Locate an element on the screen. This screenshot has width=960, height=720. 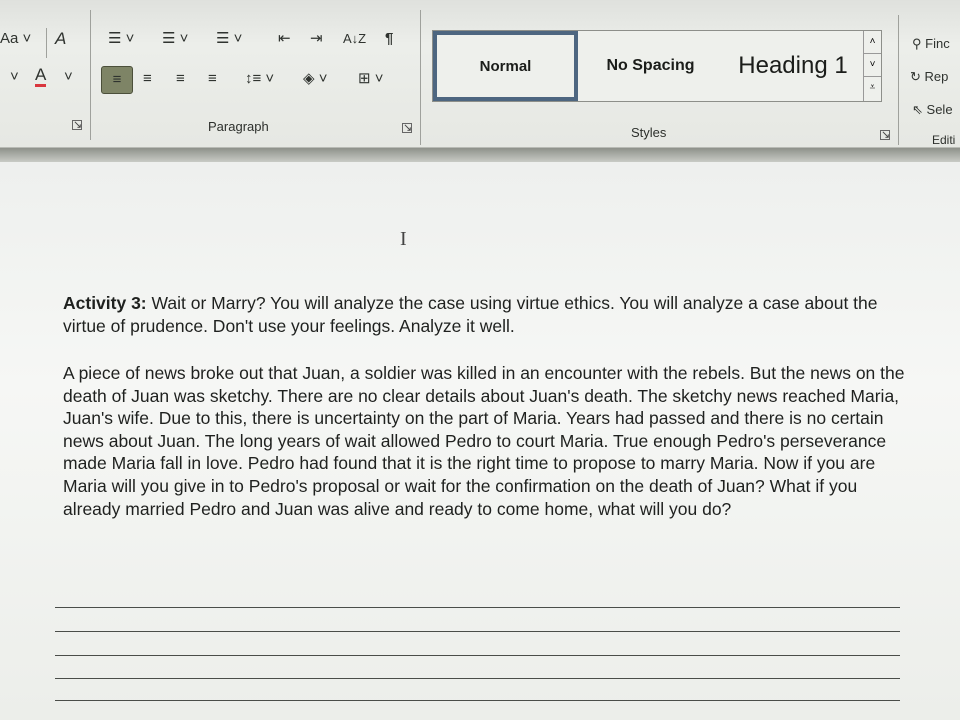
cursor-arrow-icon: ⇖ is located at coordinates (917, 109).